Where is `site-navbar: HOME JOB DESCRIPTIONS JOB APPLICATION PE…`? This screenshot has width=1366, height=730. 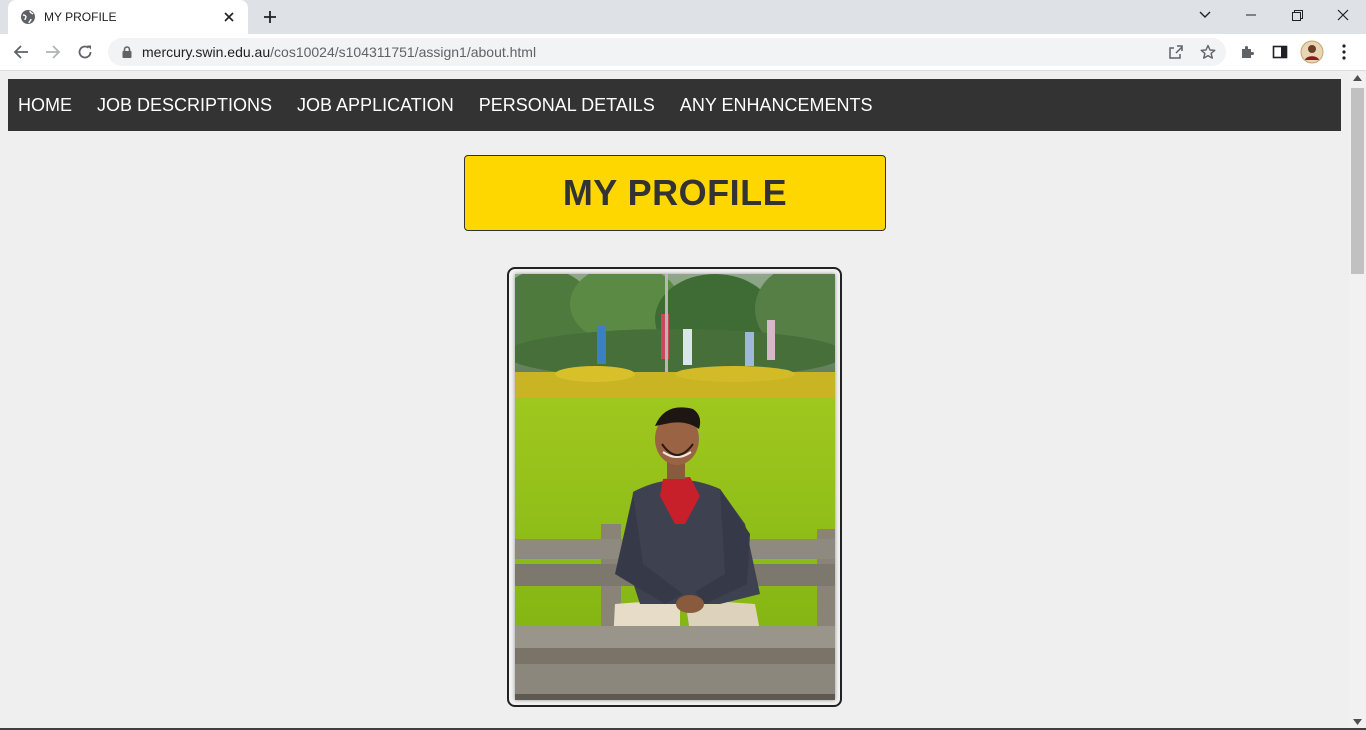
site-navbar: HOME JOB DESCRIPTIONS JOB APPLICATION PE… is located at coordinates (674, 105).